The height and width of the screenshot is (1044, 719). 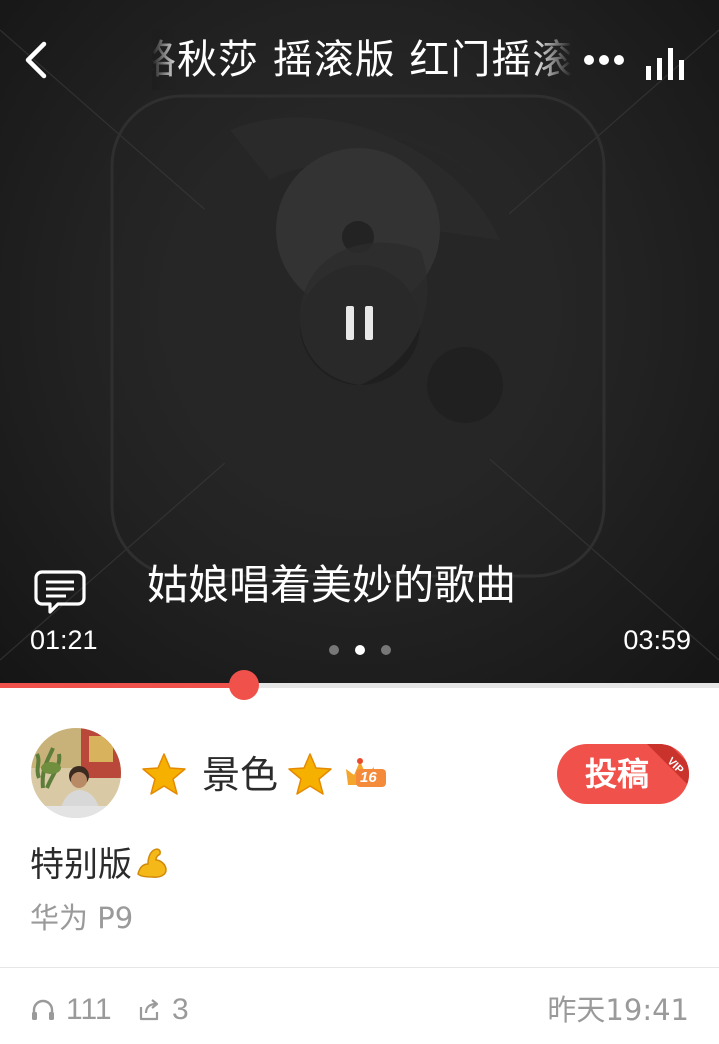 I want to click on vip-ribbon-icon: VIP, so click(x=668, y=765).